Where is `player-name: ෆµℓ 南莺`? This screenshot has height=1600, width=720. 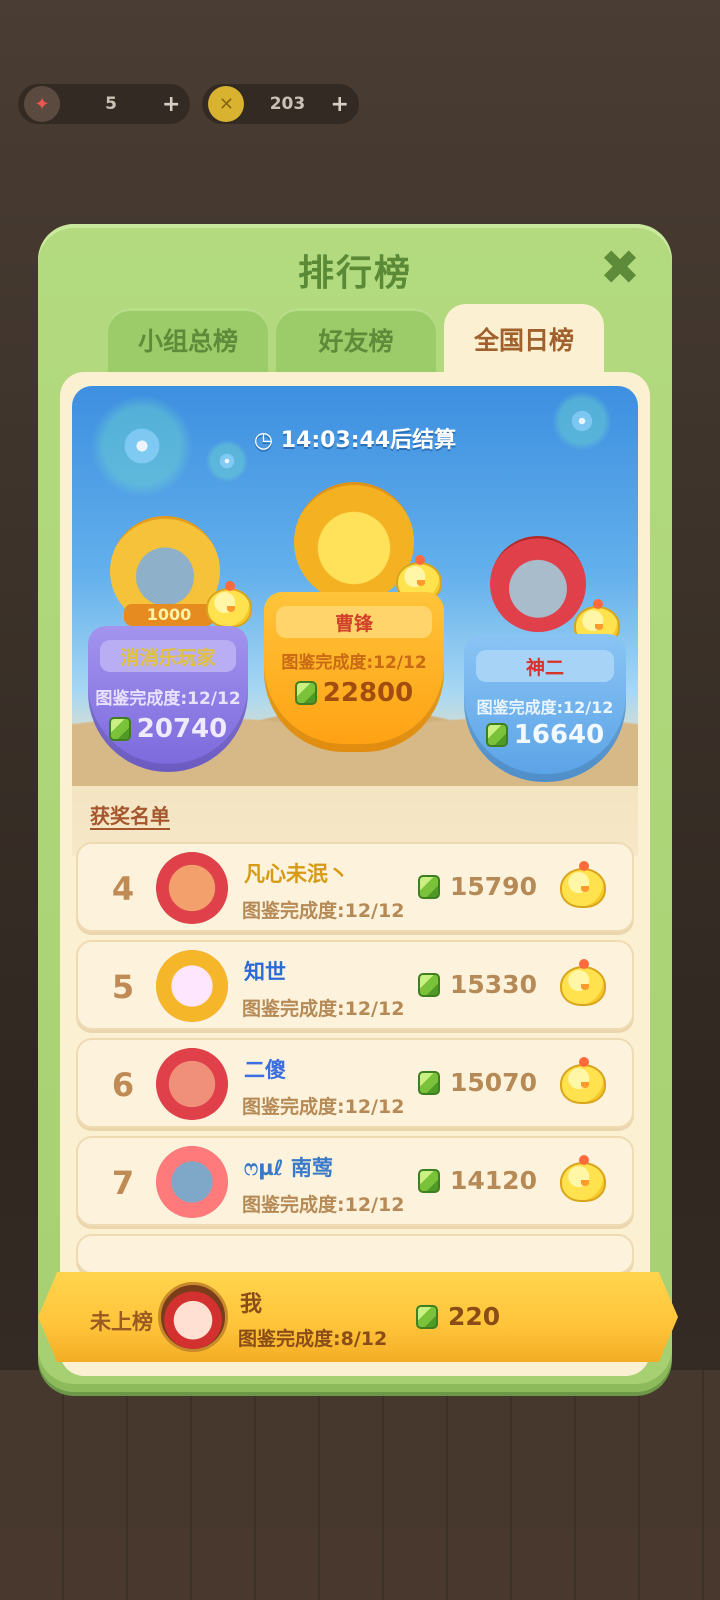
player-name: ෆµℓ 南莺 is located at coordinates (288, 1168).